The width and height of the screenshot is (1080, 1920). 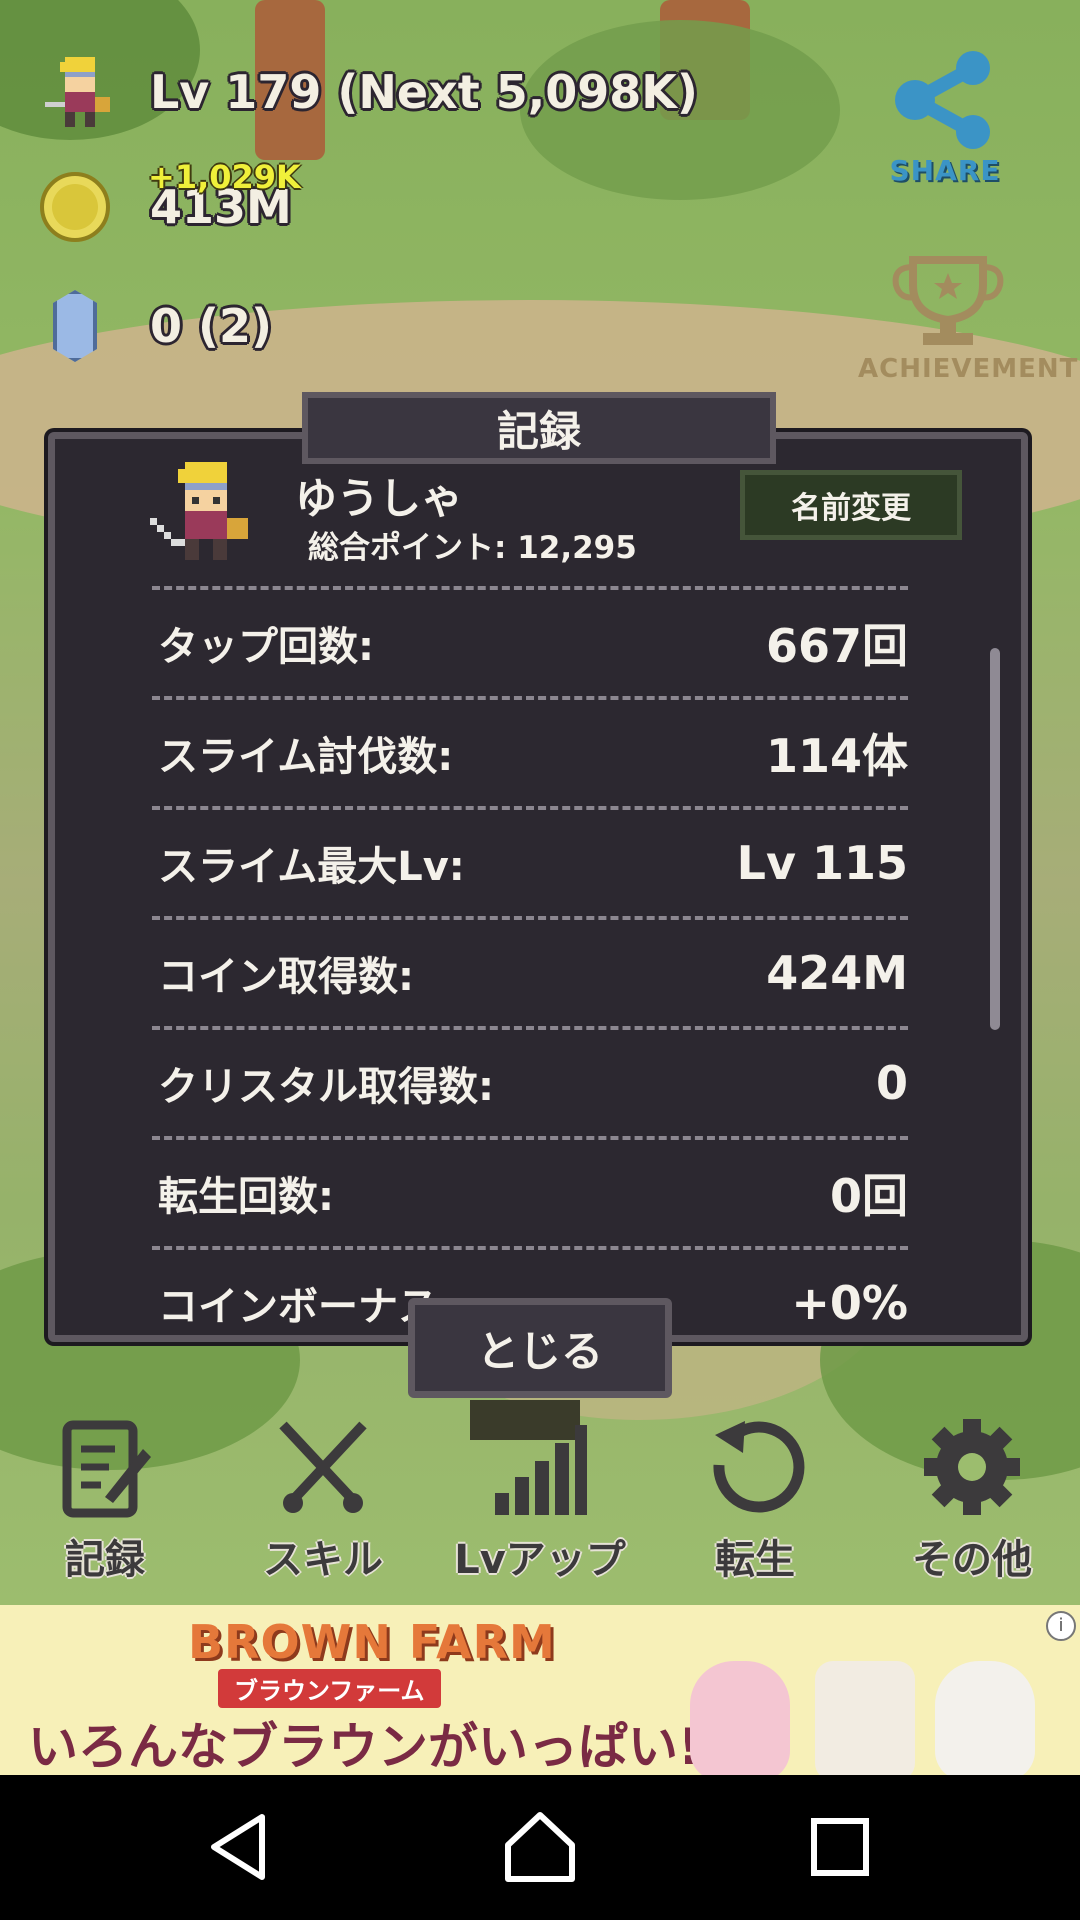 I want to click on player-name: ゆうしゃ, so click(x=379, y=498).